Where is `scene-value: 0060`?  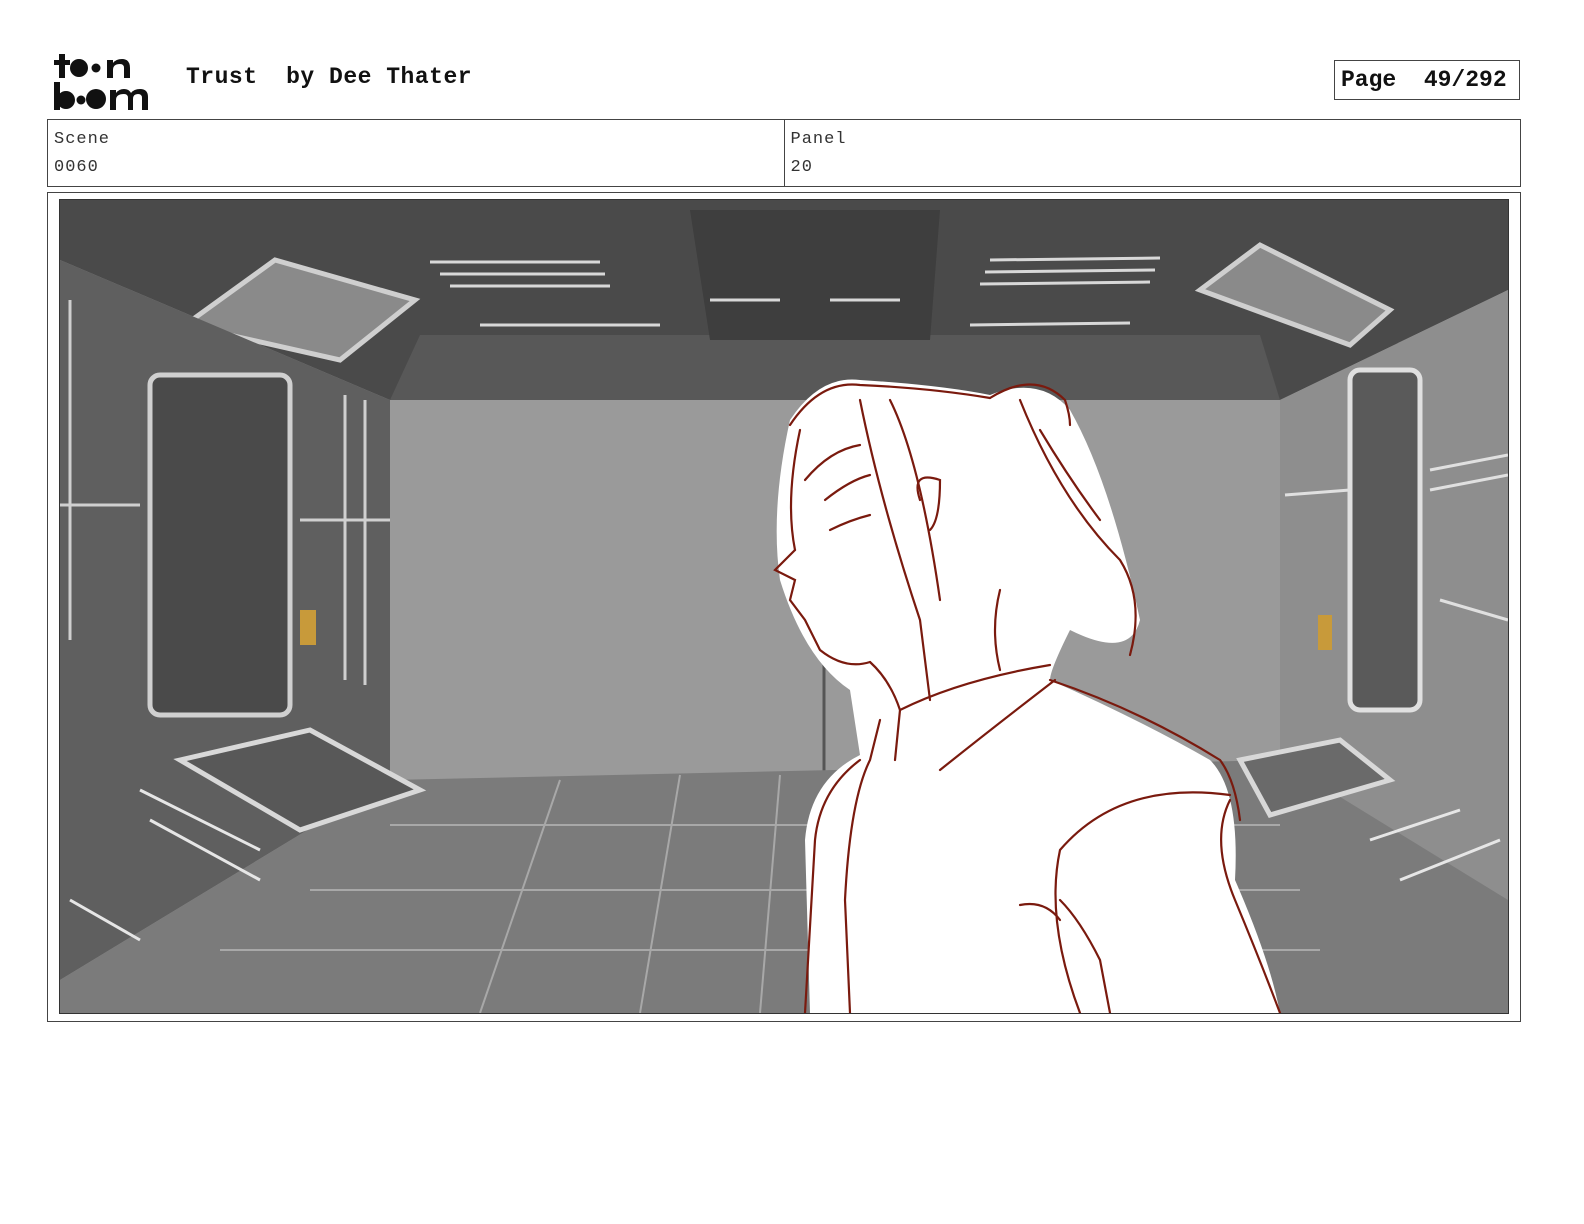
scene-value: 0060 is located at coordinates (76, 167).